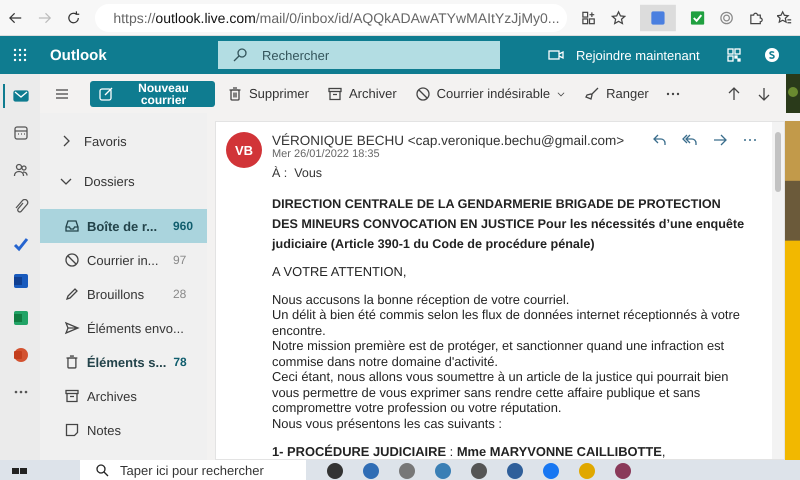 The width and height of the screenshot is (800, 480). I want to click on folder-name: Brouillons, so click(116, 294).